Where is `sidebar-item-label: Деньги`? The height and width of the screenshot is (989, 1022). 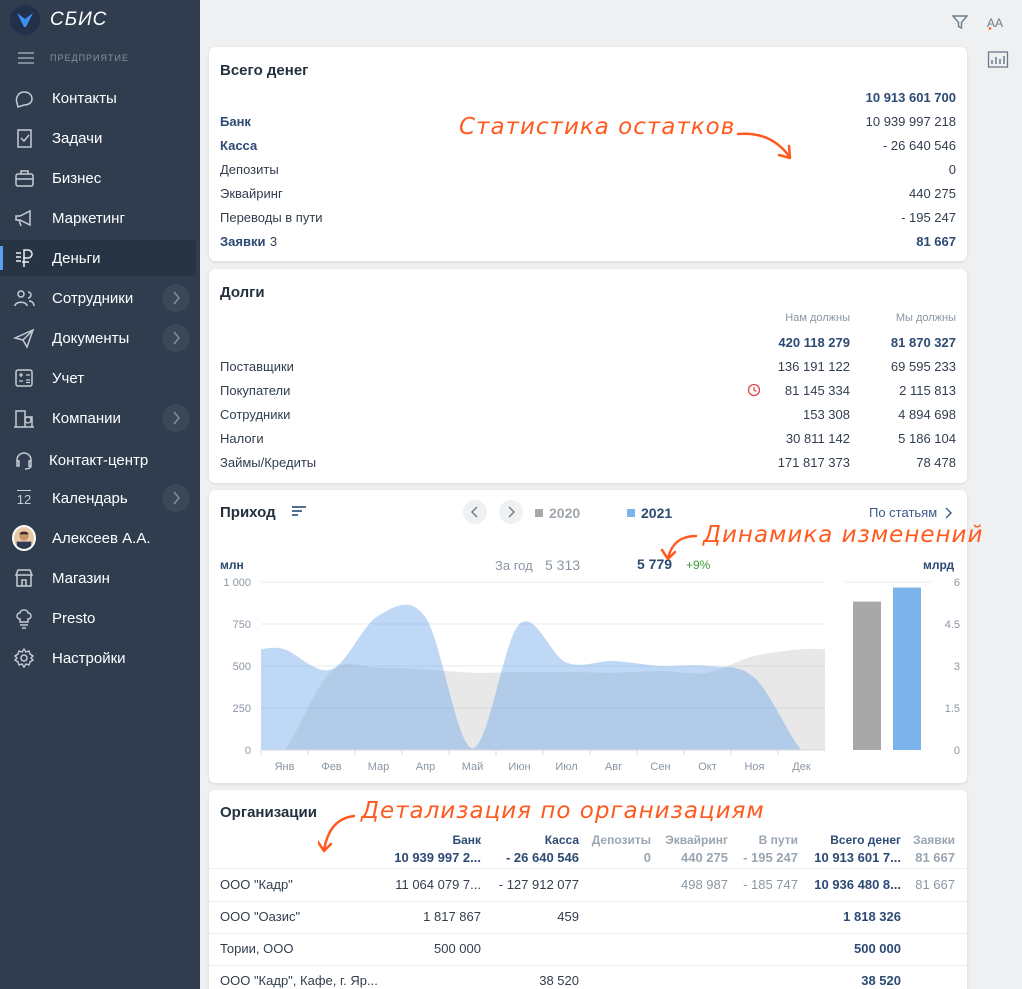
sidebar-item-label: Деньги is located at coordinates (76, 258).